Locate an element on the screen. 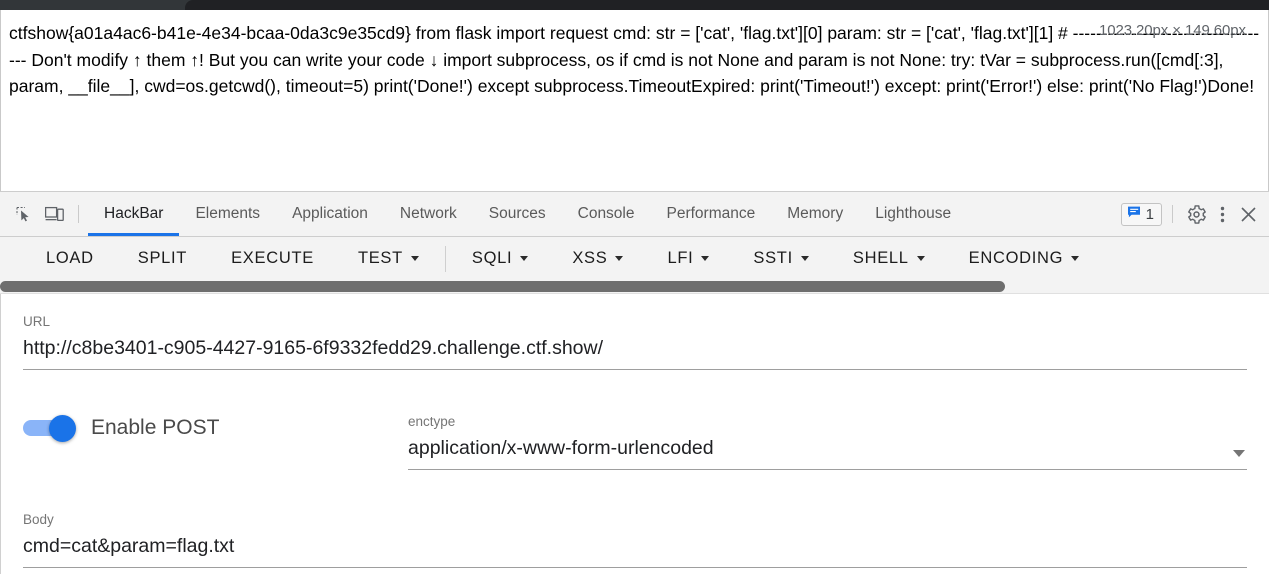 The width and height of the screenshot is (1269, 581). enable-post-label: Enable POST is located at coordinates (155, 427).